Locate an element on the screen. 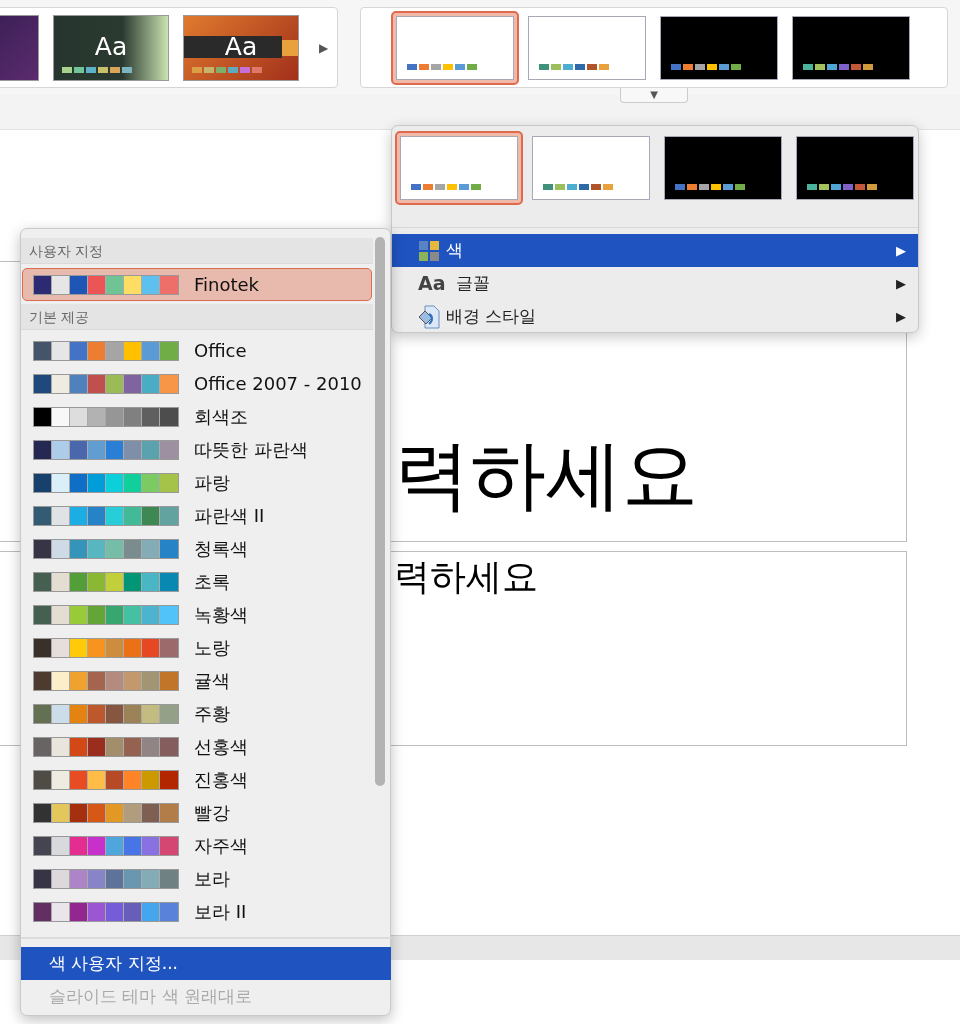  color-scheme-item: 회색조 is located at coordinates (197, 416).